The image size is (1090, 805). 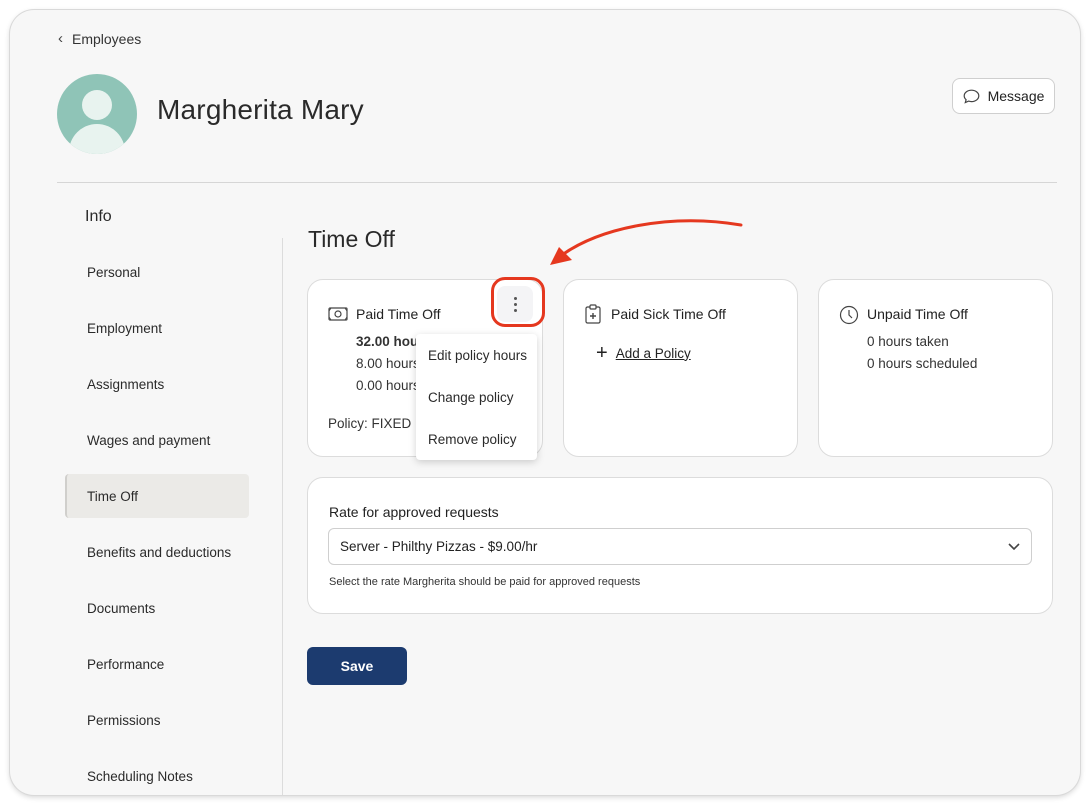 What do you see at coordinates (680, 368) in the screenshot?
I see `paid-sick-time-off-card: Paid Sick Time Off + Add a Policy` at bounding box center [680, 368].